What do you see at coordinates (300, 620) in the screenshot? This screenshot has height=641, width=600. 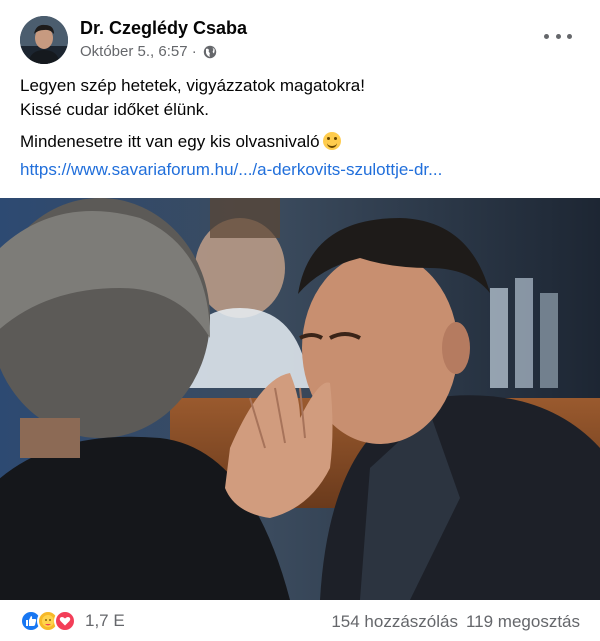 I see `post-footer: 1,7 E 154 hozzászólás 119 megosztás` at bounding box center [300, 620].